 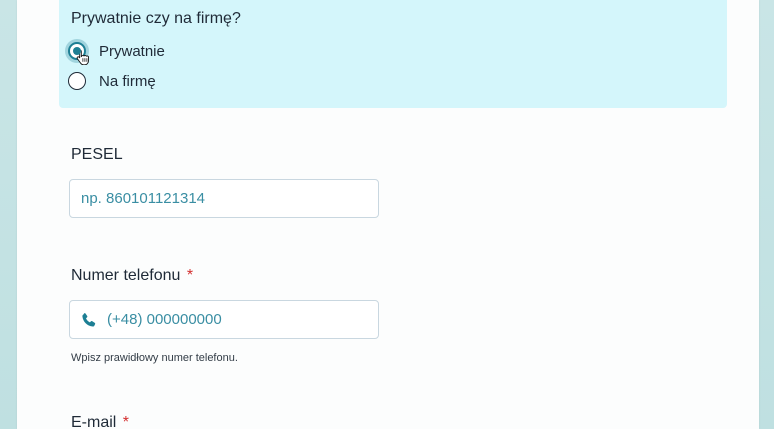 I want to click on email-required-marker: *, so click(x=126, y=421).